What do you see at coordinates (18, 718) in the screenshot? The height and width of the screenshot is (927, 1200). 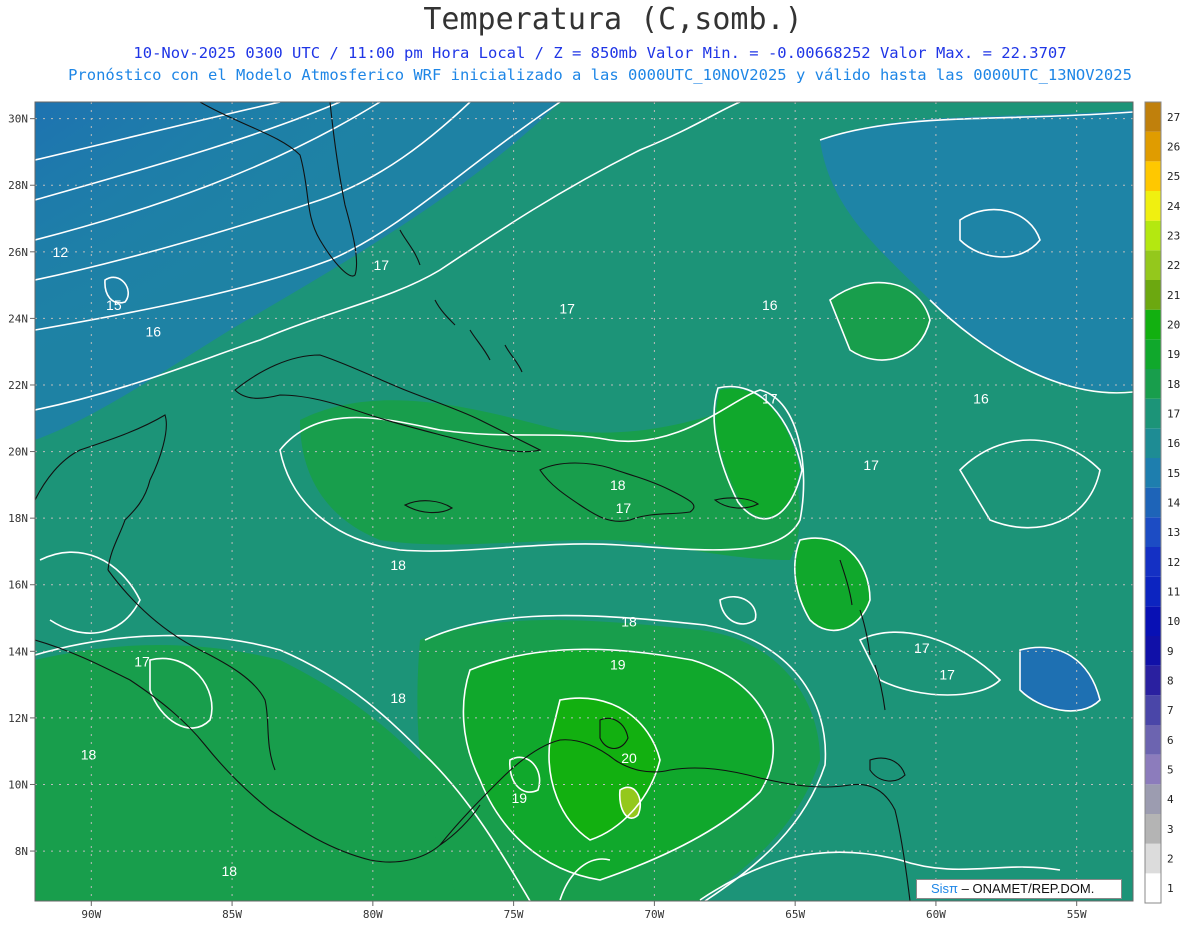 I see `lat-tick-label: 12N` at bounding box center [18, 718].